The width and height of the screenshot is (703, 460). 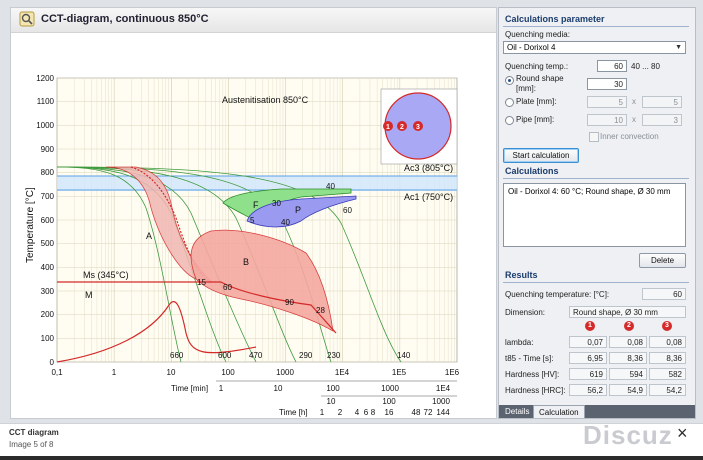 What do you see at coordinates (285, 372) in the screenshot?
I see `x-tick: 1000` at bounding box center [285, 372].